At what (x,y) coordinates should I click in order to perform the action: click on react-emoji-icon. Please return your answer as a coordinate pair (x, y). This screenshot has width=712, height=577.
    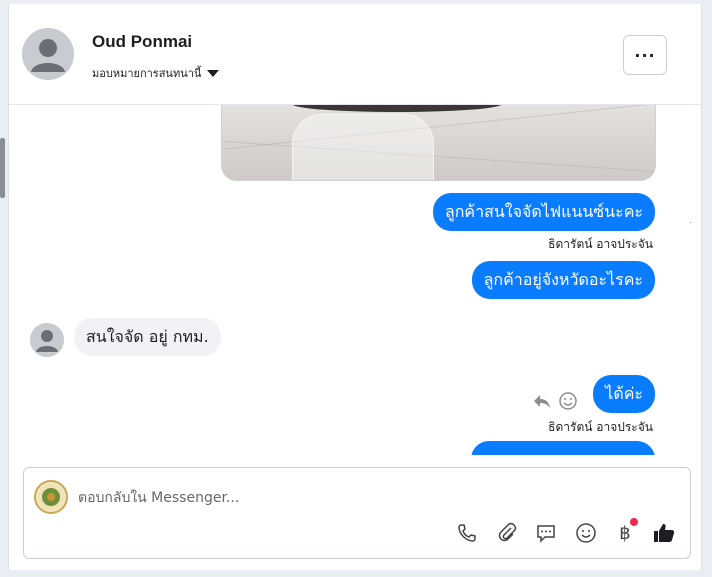
    Looking at the image, I should click on (568, 401).